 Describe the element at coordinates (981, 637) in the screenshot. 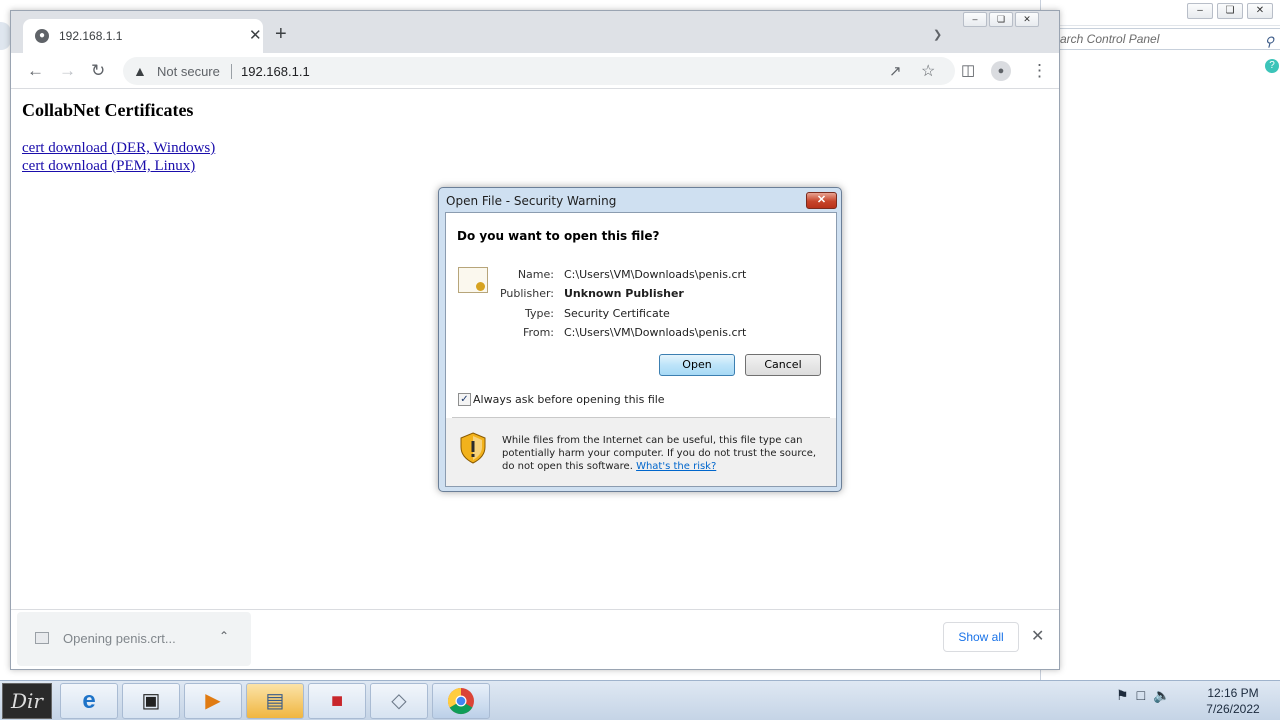

I see `show-all-button: Show all` at that location.